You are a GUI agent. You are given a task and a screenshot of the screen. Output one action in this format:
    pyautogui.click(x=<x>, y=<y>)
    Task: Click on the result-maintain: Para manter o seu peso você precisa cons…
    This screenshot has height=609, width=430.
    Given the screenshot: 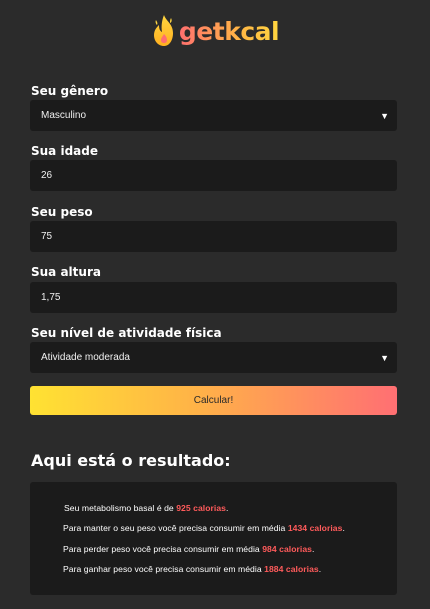 What is the action you would take?
    pyautogui.click(x=204, y=528)
    